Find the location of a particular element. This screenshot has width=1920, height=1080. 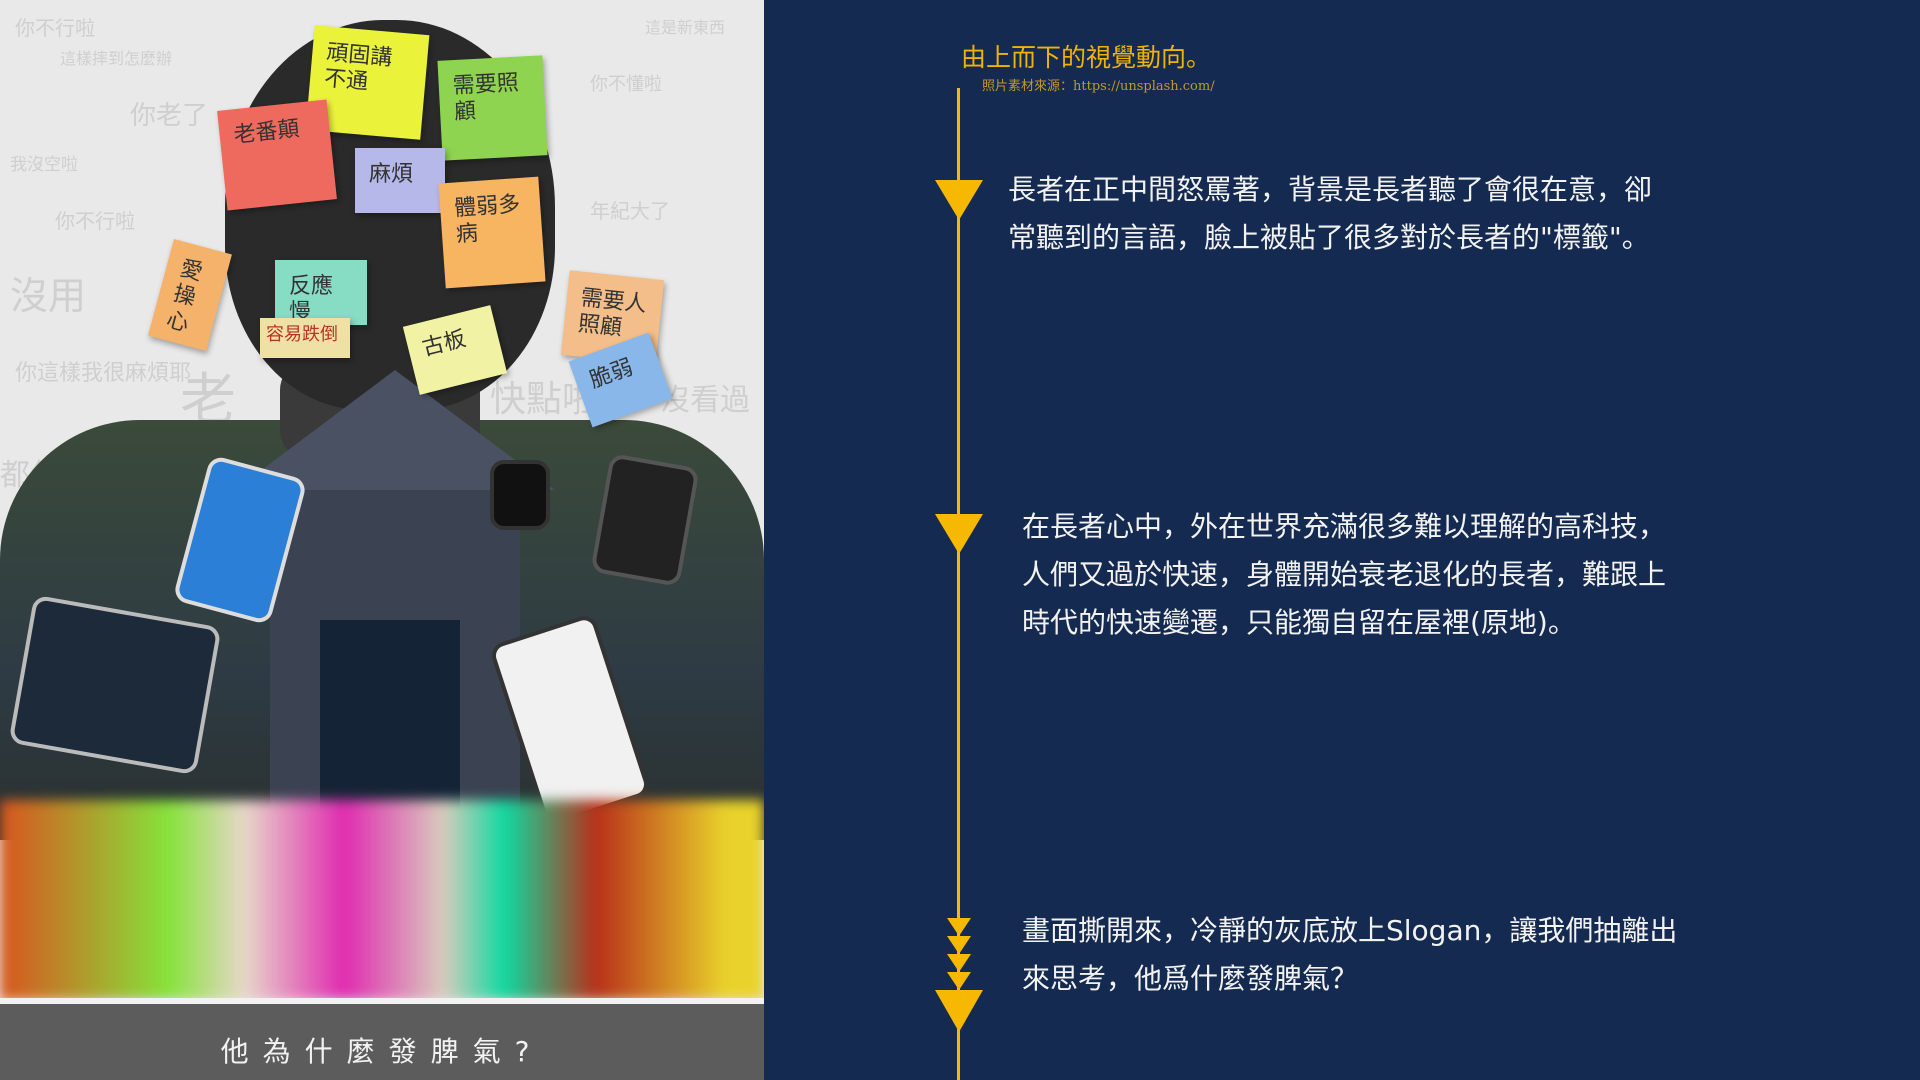

house-door is located at coordinates (390, 715).